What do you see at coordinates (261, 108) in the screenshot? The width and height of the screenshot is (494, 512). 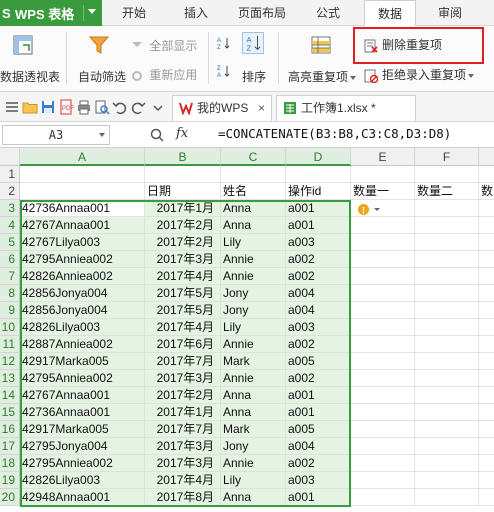 I see `close-icon: ×` at bounding box center [261, 108].